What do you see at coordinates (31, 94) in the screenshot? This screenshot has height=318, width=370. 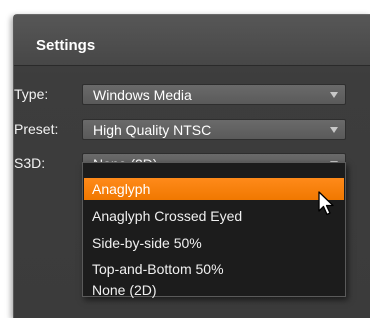 I see `type-label: Type:` at bounding box center [31, 94].